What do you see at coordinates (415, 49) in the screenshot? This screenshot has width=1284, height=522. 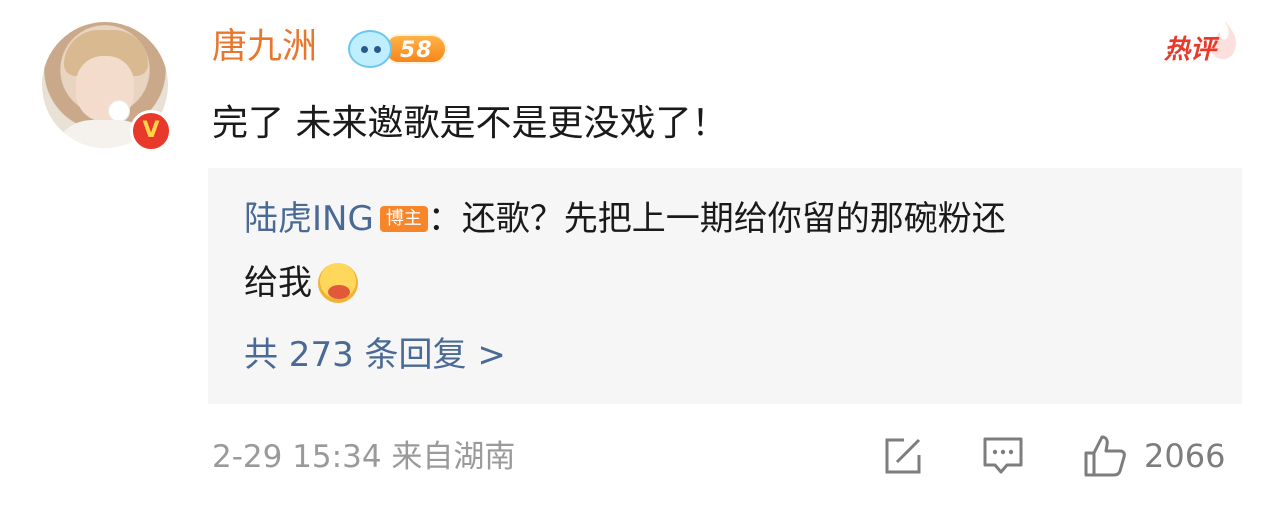 I see `level-badge-number: 58` at bounding box center [415, 49].